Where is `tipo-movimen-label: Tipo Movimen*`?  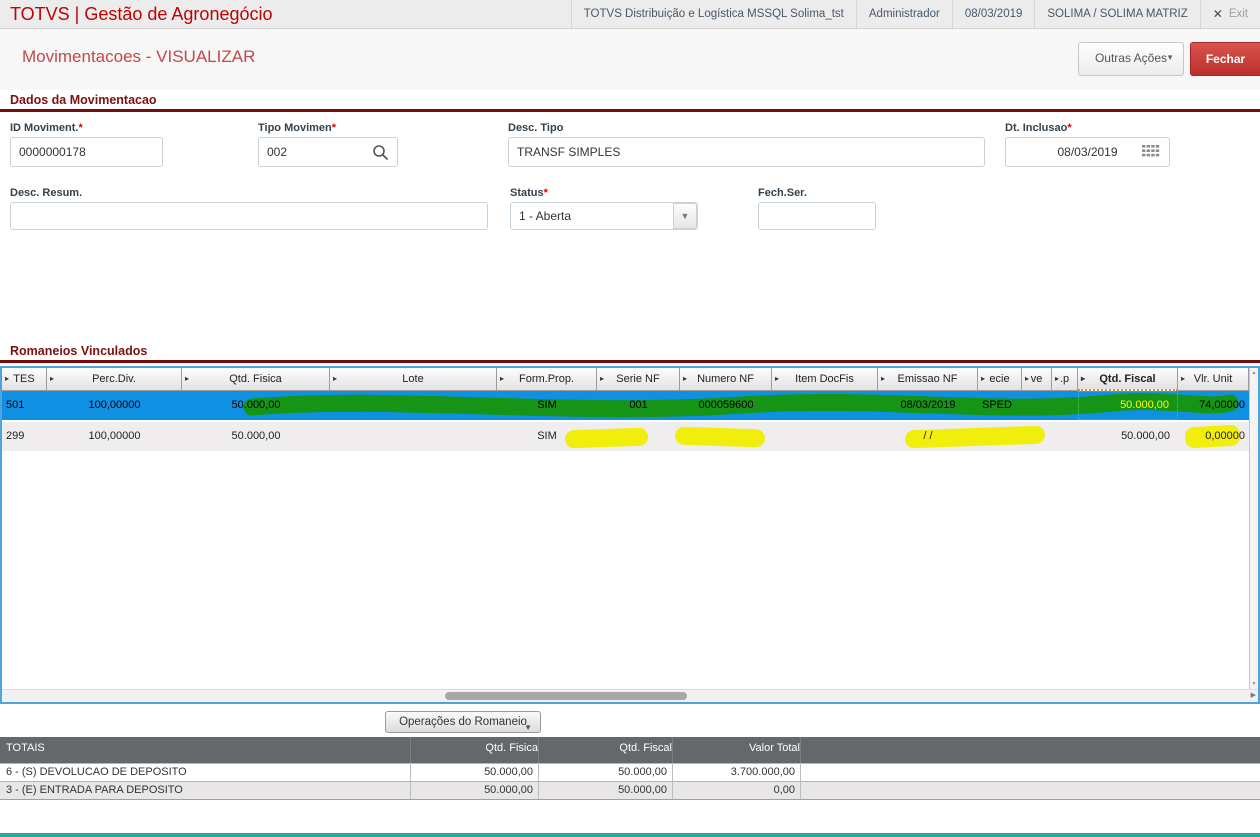 tipo-movimen-label: Tipo Movimen* is located at coordinates (297, 128).